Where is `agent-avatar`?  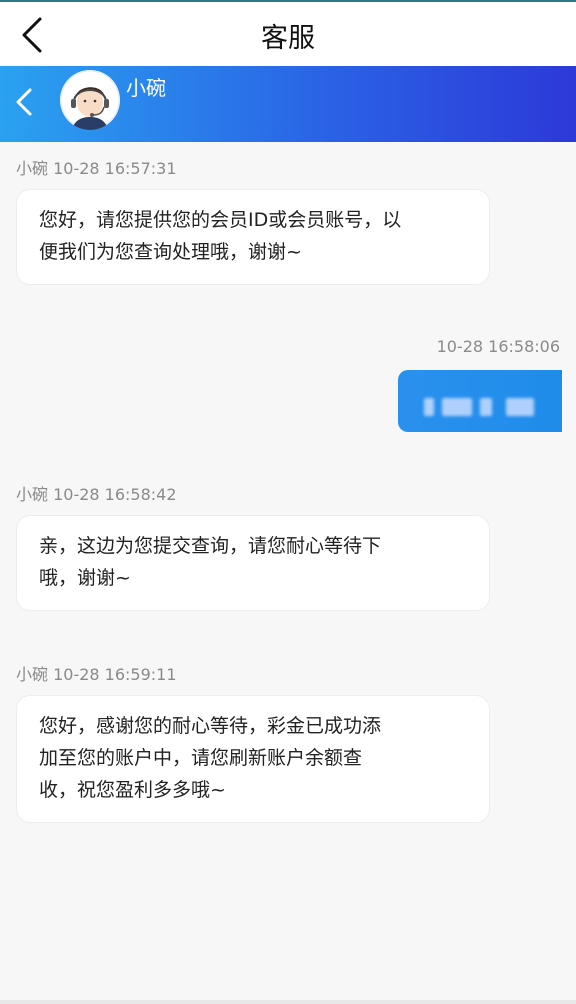 agent-avatar is located at coordinates (90, 100).